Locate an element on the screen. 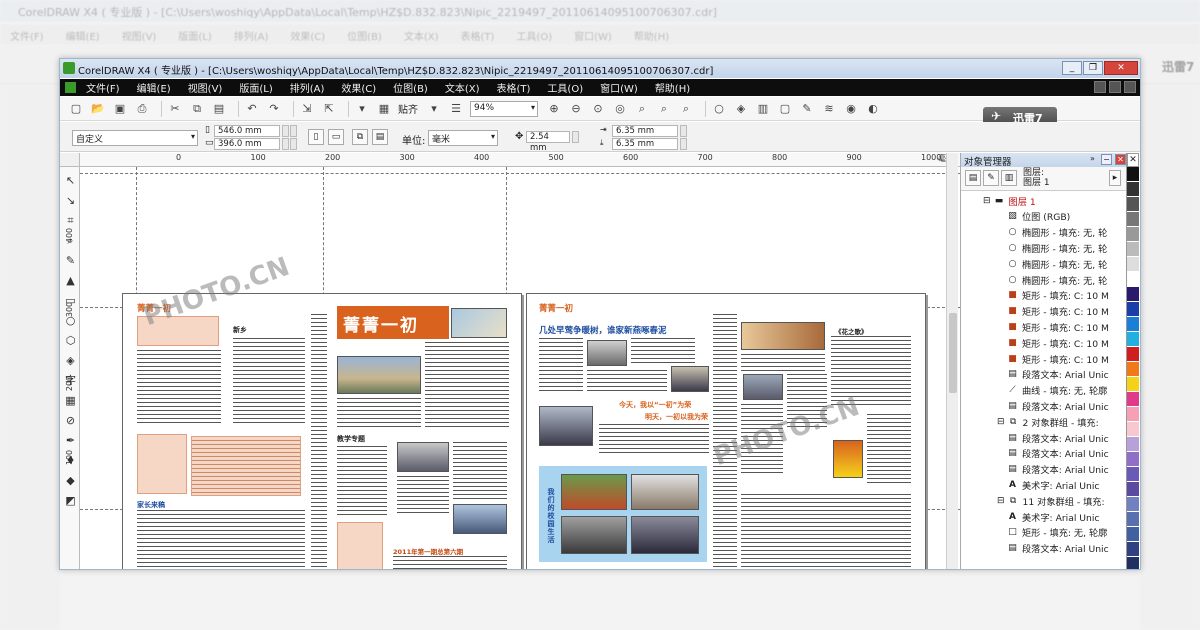 This screenshot has width=1200, height=630. import-icon: ⇲ is located at coordinates (307, 109).